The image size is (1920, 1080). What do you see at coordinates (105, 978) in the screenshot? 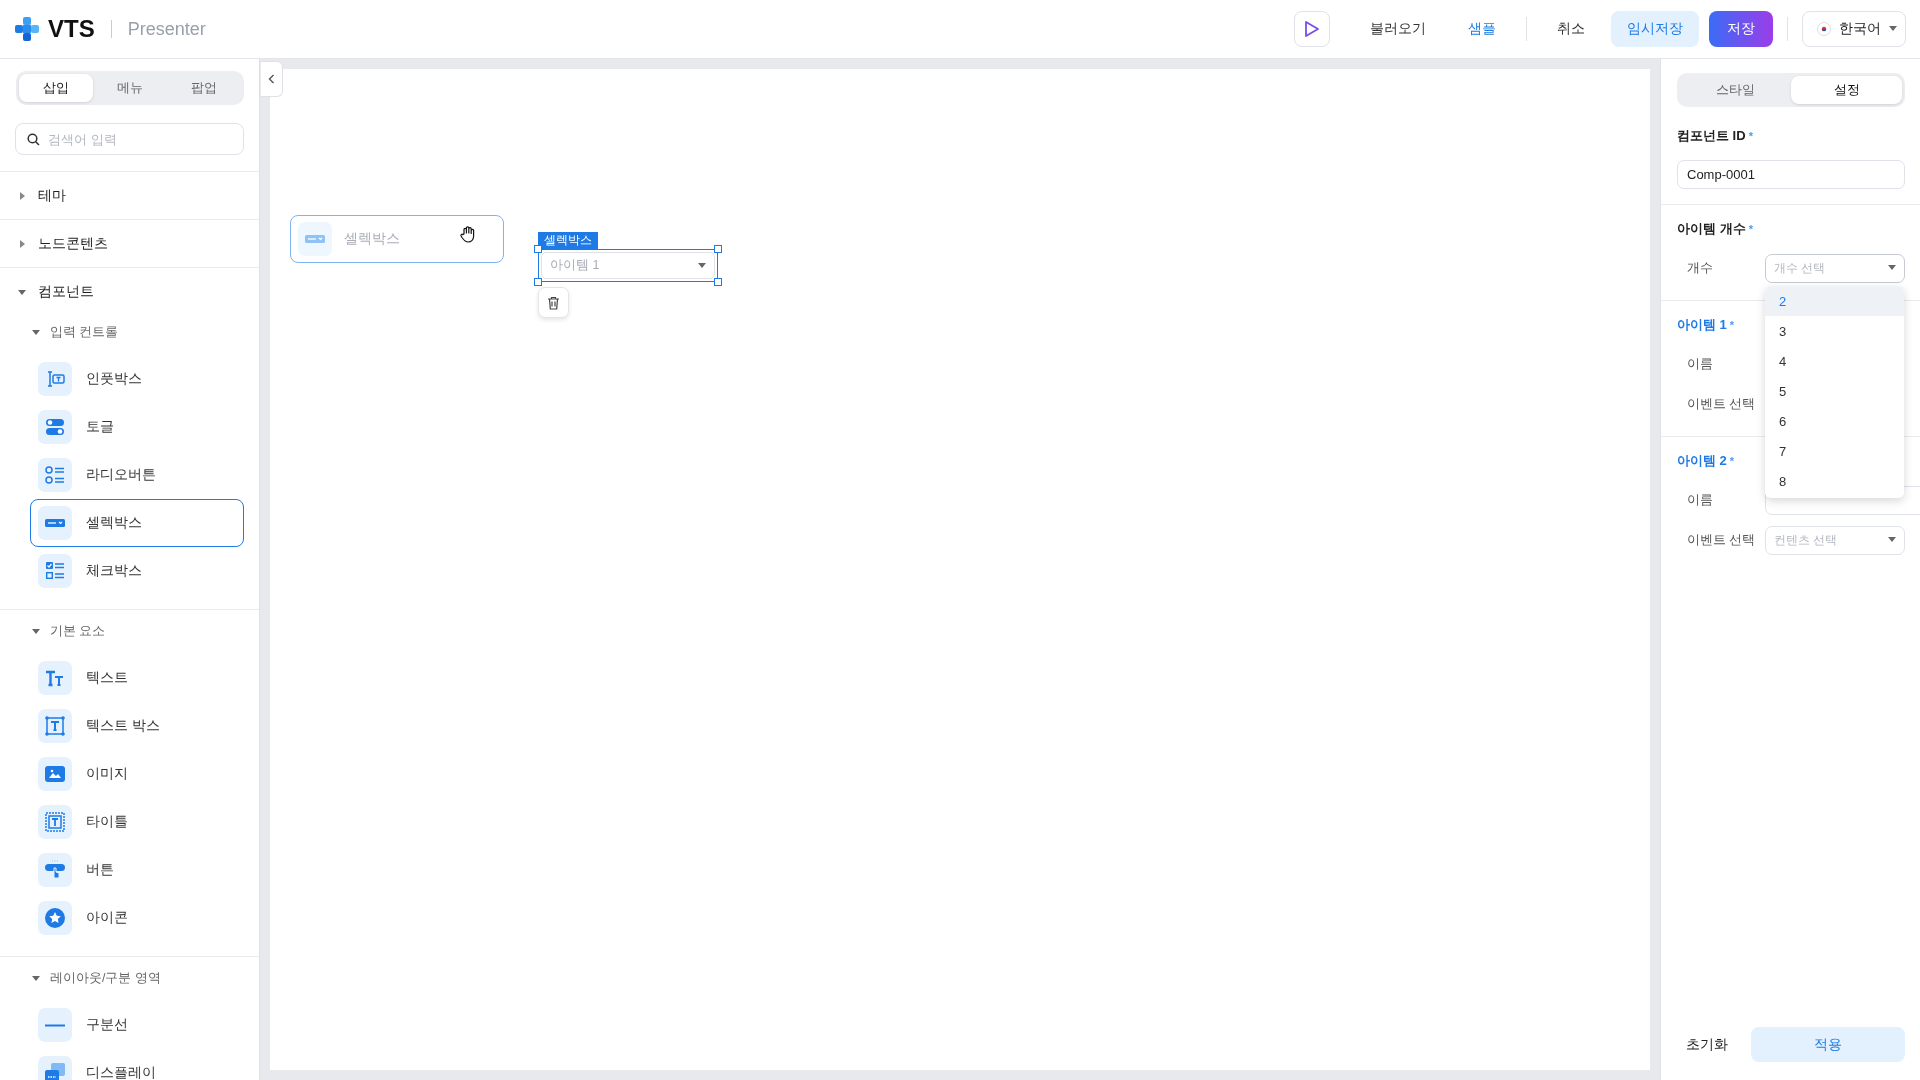
I see `group-title: 레이아웃/구분 영역` at bounding box center [105, 978].